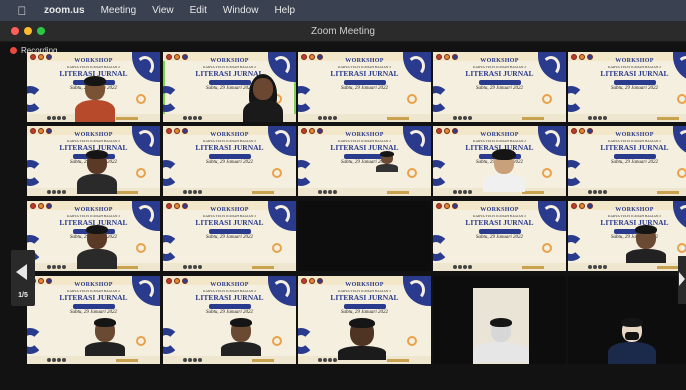  What do you see at coordinates (284, 10) in the screenshot?
I see `menu-help: Help` at bounding box center [284, 10].